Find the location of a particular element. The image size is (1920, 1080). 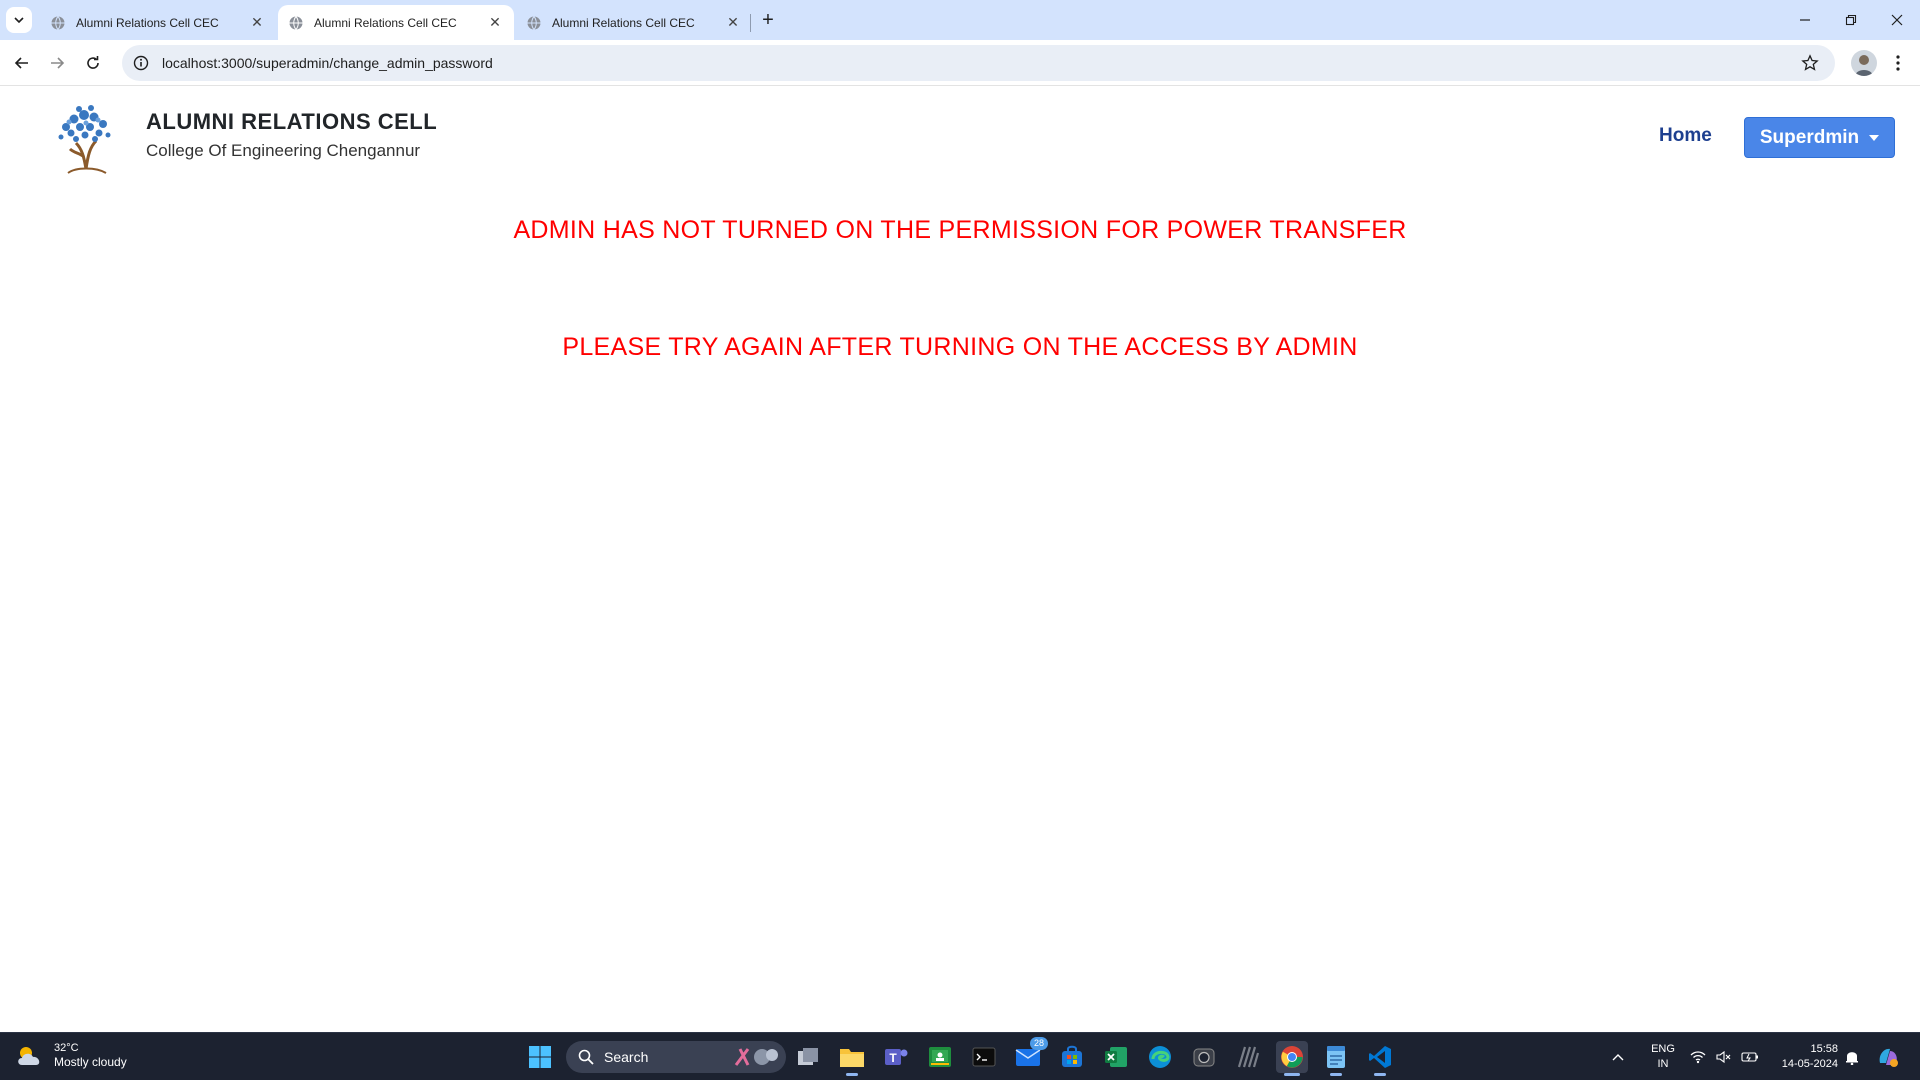

show-hidden-icons-chevron-icon is located at coordinates (1618, 1057).